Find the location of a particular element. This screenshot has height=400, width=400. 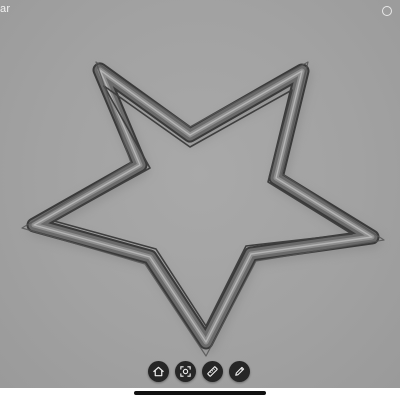

pencil-icon is located at coordinates (240, 371).